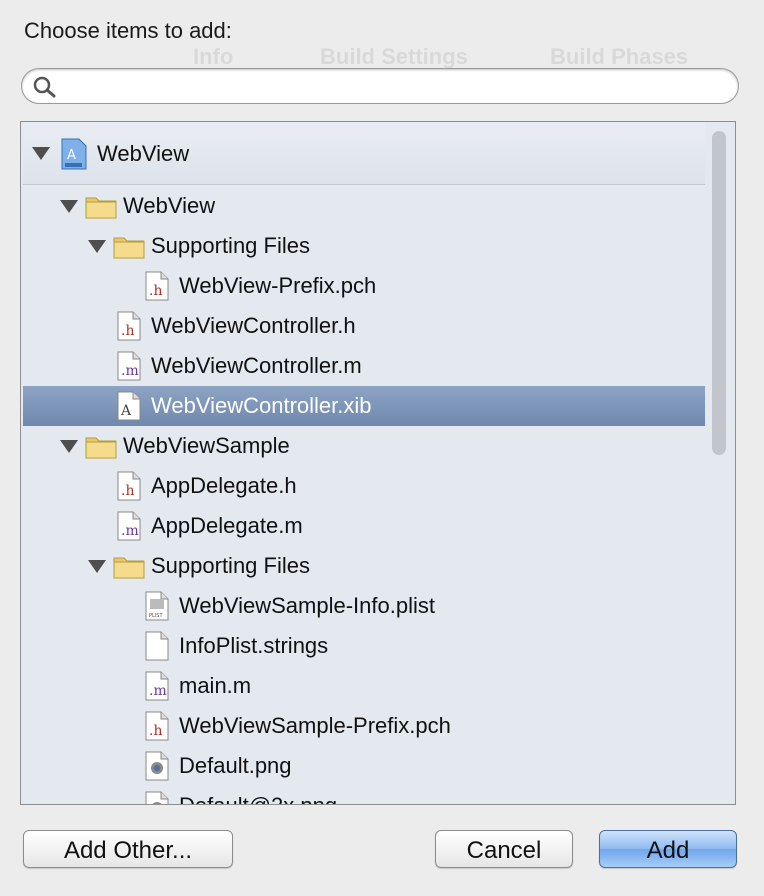  Describe the element at coordinates (364, 154) in the screenshot. I see `tree-row-webview: A WebView` at that location.